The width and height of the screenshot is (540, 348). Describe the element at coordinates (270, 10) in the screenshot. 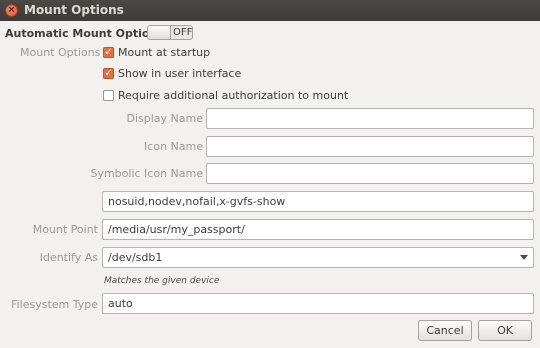

I see `title-bar: × Mount Options` at that location.